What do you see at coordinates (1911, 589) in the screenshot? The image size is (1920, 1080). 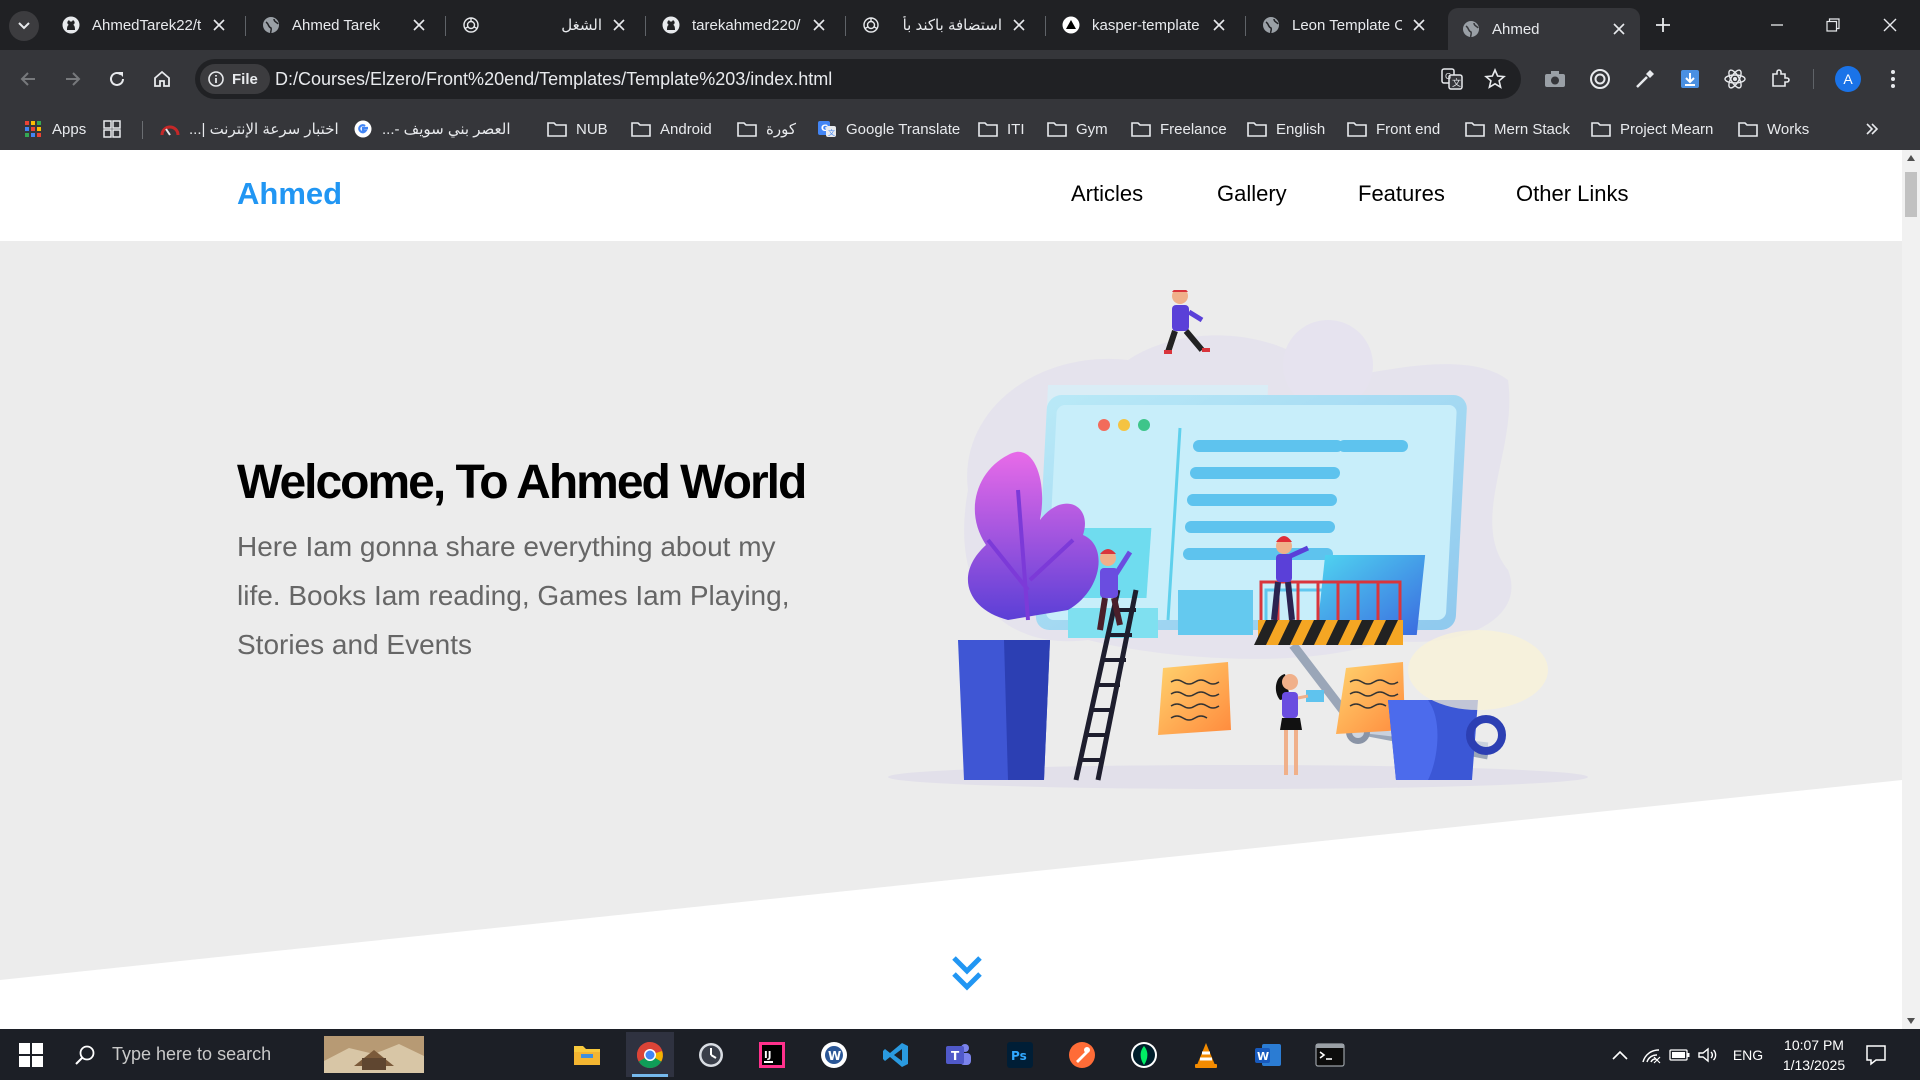 I see `page-scrollbar` at bounding box center [1911, 589].